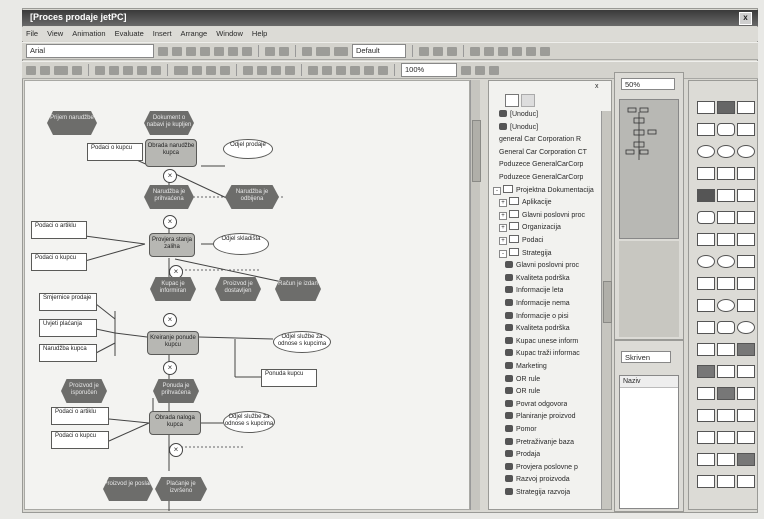 This screenshot has height=519, width=764. What do you see at coordinates (181, 489) in the screenshot?
I see `event-shape: Plaćanje je izvršeno` at bounding box center [181, 489].